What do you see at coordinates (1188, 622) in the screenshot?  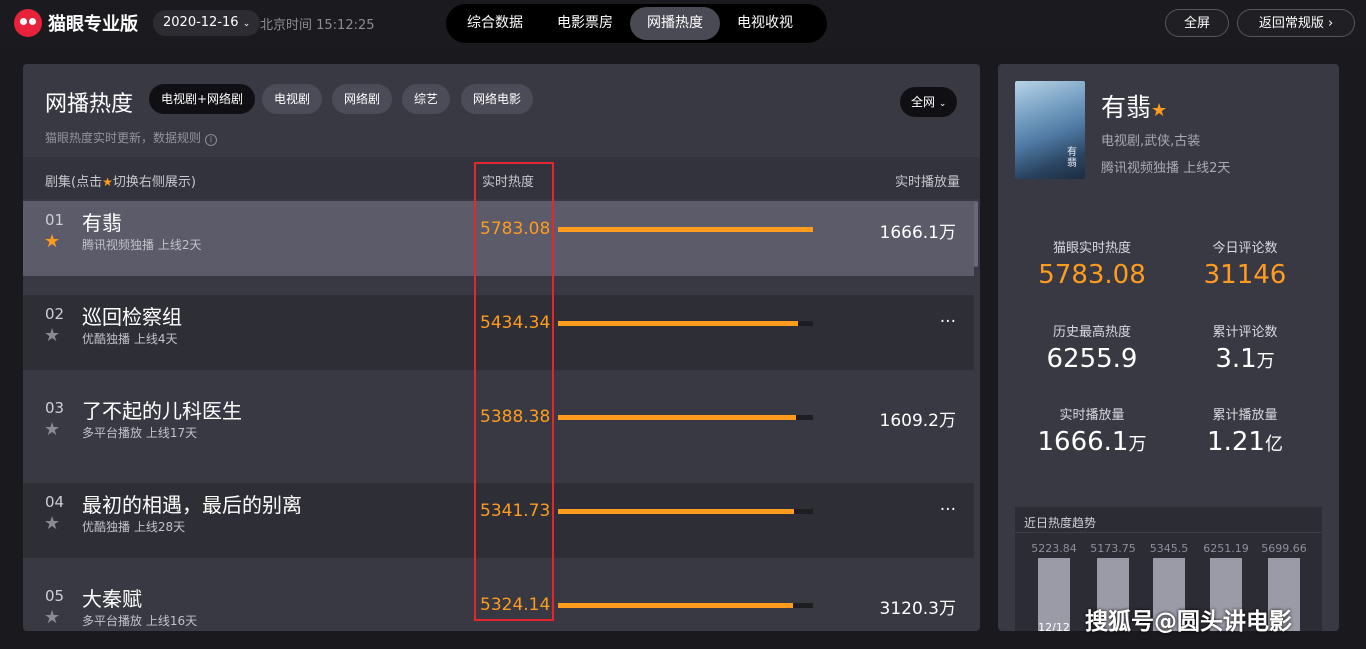 I see `watermark: 搜狐号@圆头讲电影` at bounding box center [1188, 622].